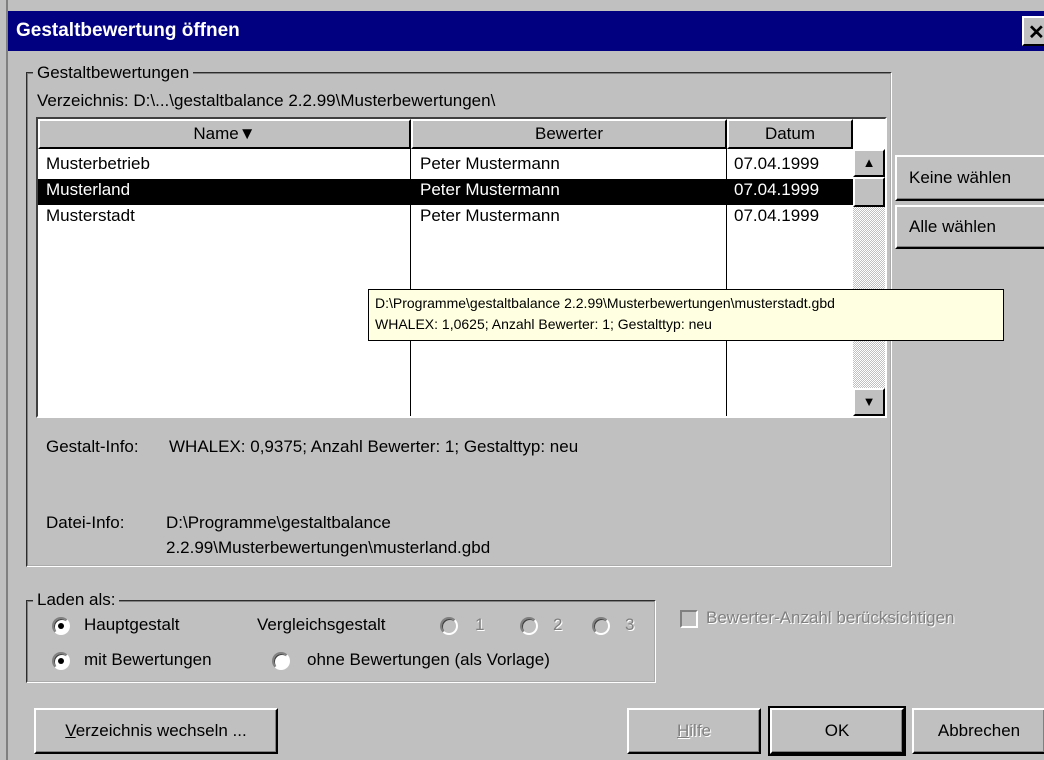 This screenshot has height=760, width=1044. Describe the element at coordinates (700, 730) in the screenshot. I see `hilfe-label: ilfe` at that location.